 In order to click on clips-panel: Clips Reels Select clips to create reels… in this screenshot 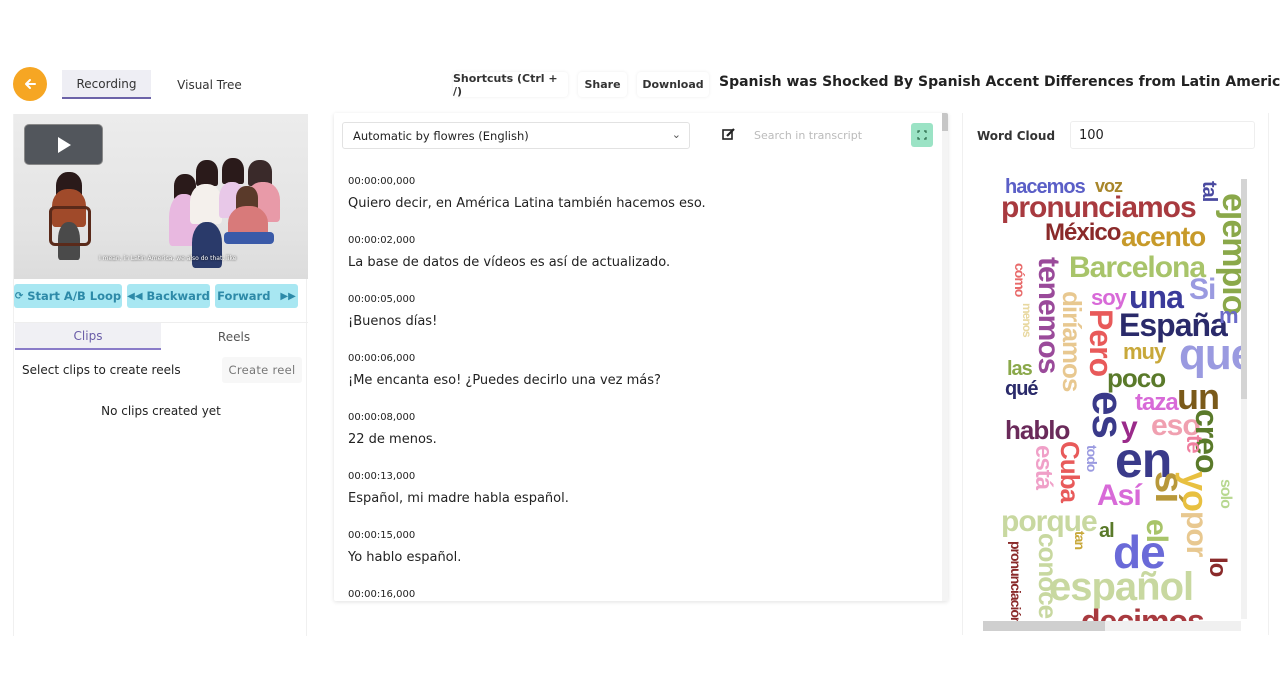, I will do `click(161, 479)`.